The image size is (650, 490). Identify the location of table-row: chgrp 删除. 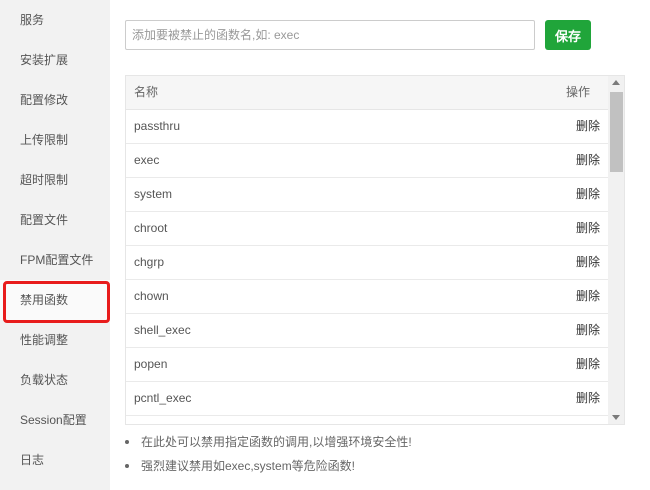
(367, 263).